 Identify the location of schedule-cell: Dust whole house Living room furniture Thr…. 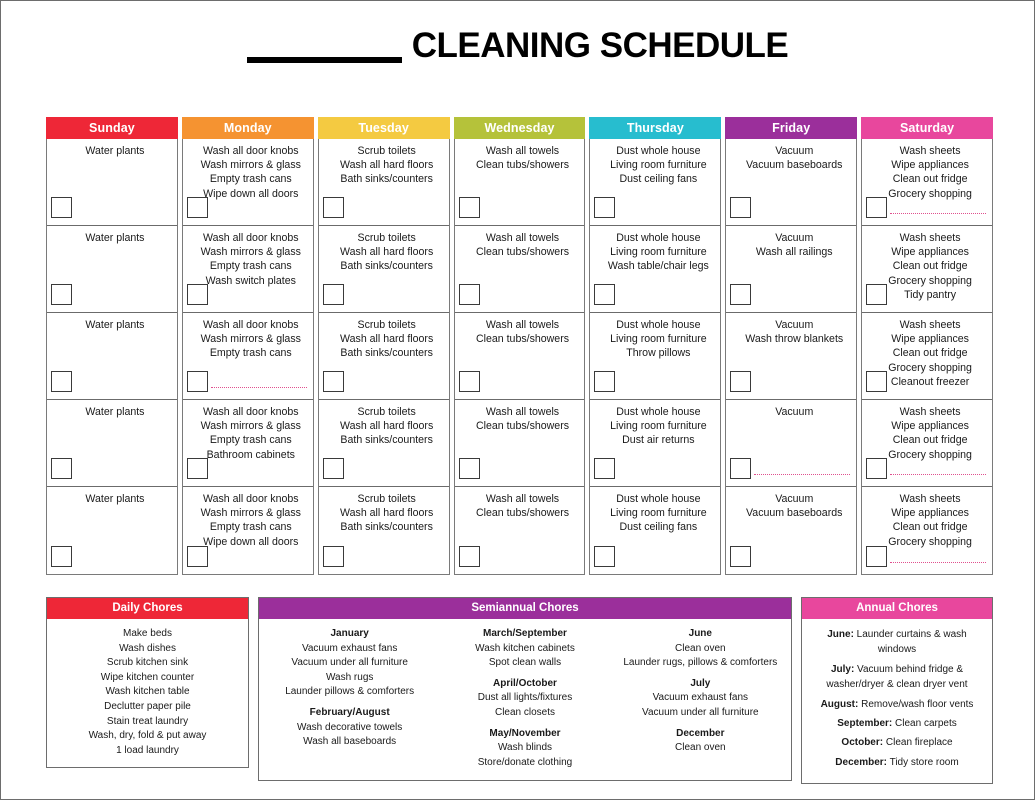
(655, 356).